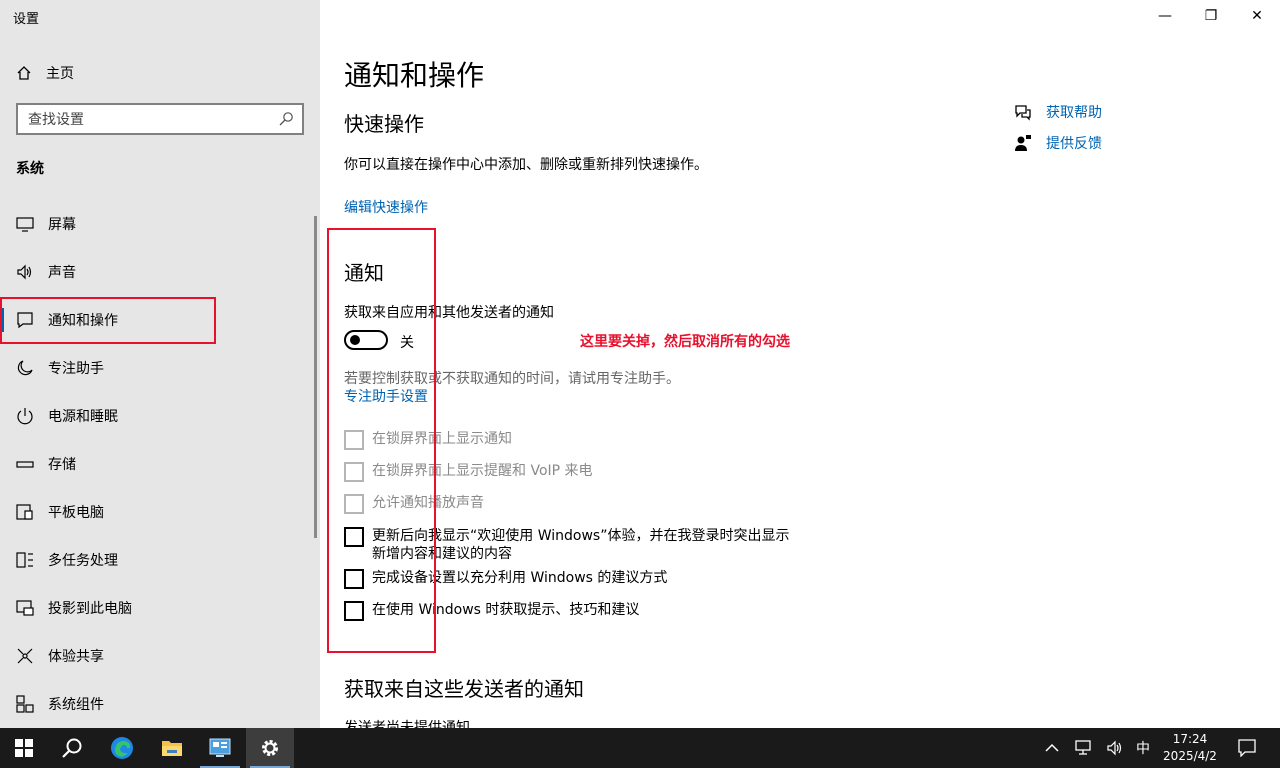  I want to click on sidebar-item-label: 专注助手, so click(76, 369).